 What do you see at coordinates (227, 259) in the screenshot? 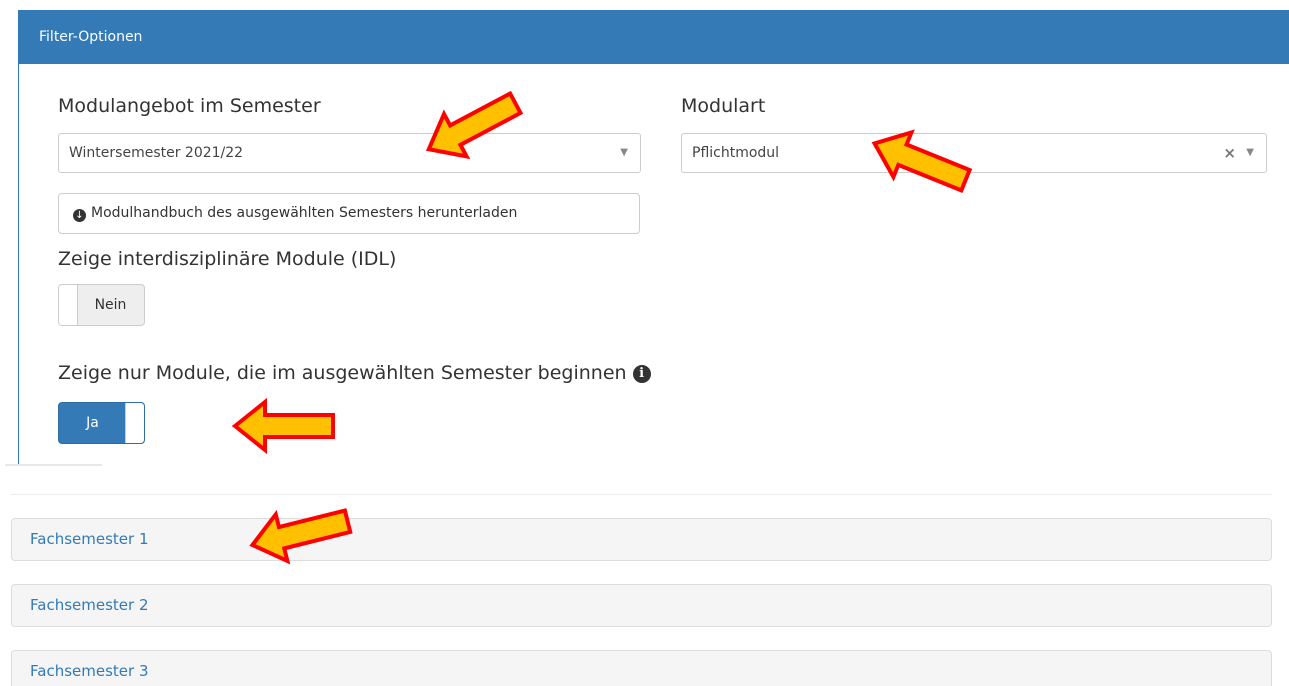
I see `idl-toggle-label: Zeige interdisziplinäre Module (IDL)` at bounding box center [227, 259].